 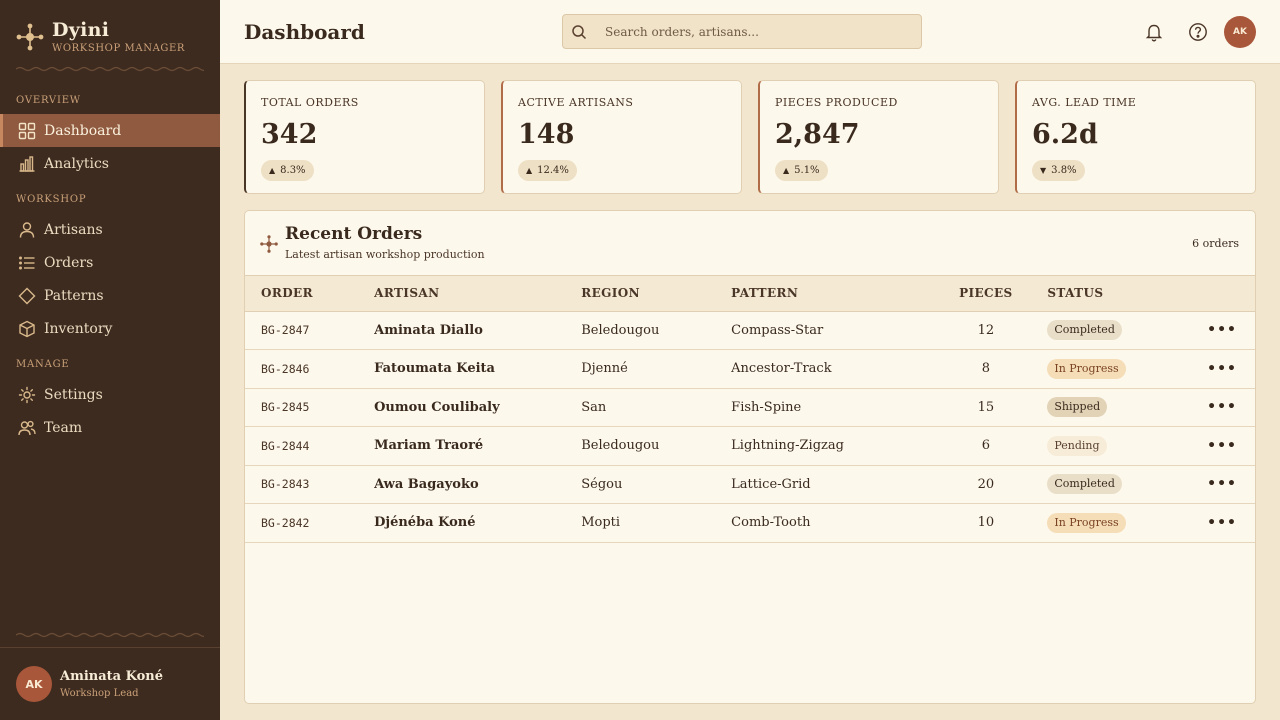 I want to click on order-id: BG-2847, so click(x=285, y=330).